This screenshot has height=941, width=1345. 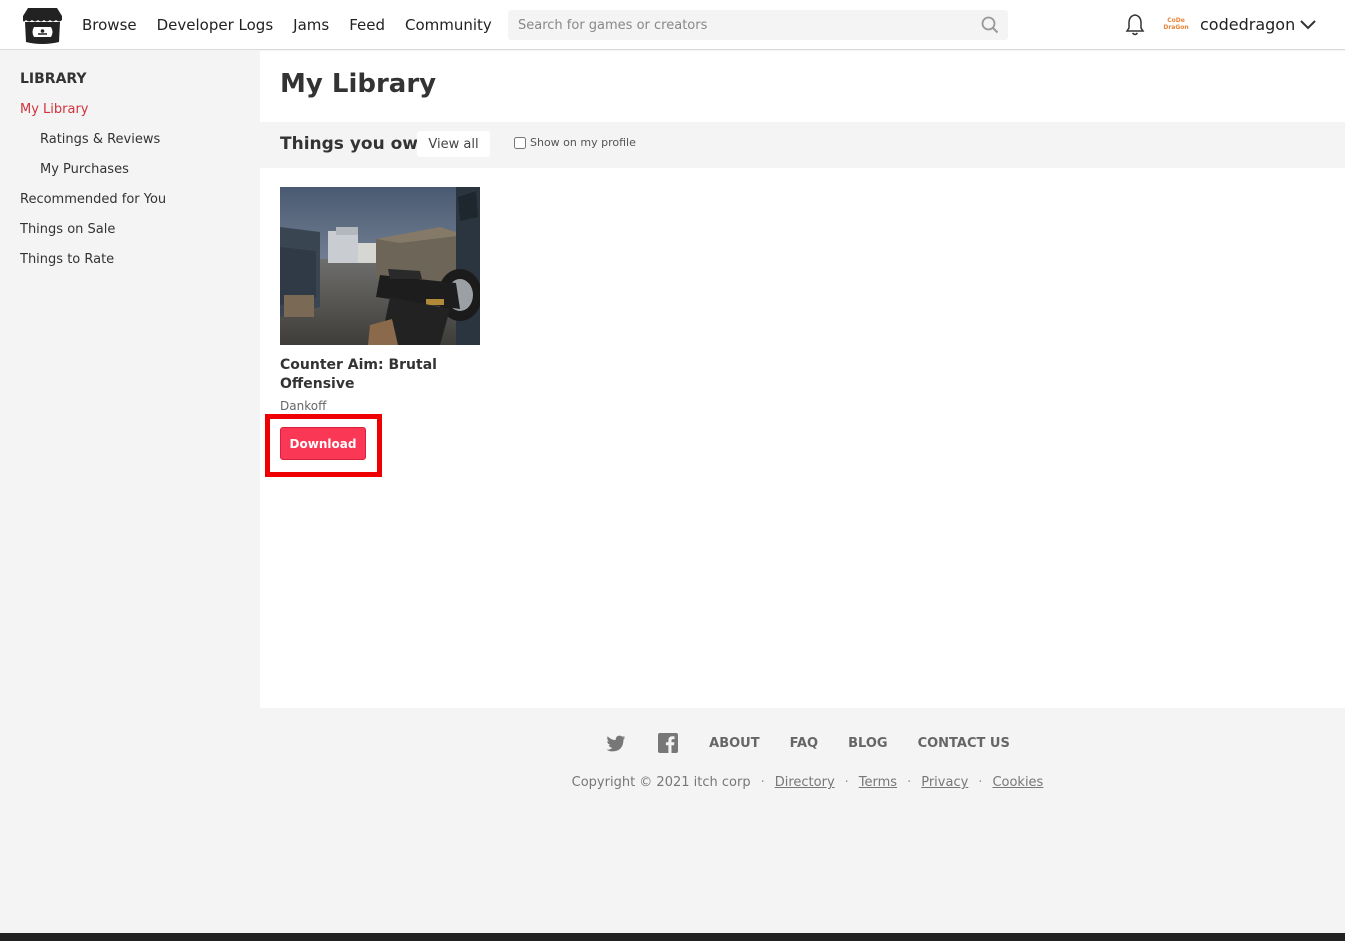 I want to click on section-title: Things you own, so click(x=355, y=144).